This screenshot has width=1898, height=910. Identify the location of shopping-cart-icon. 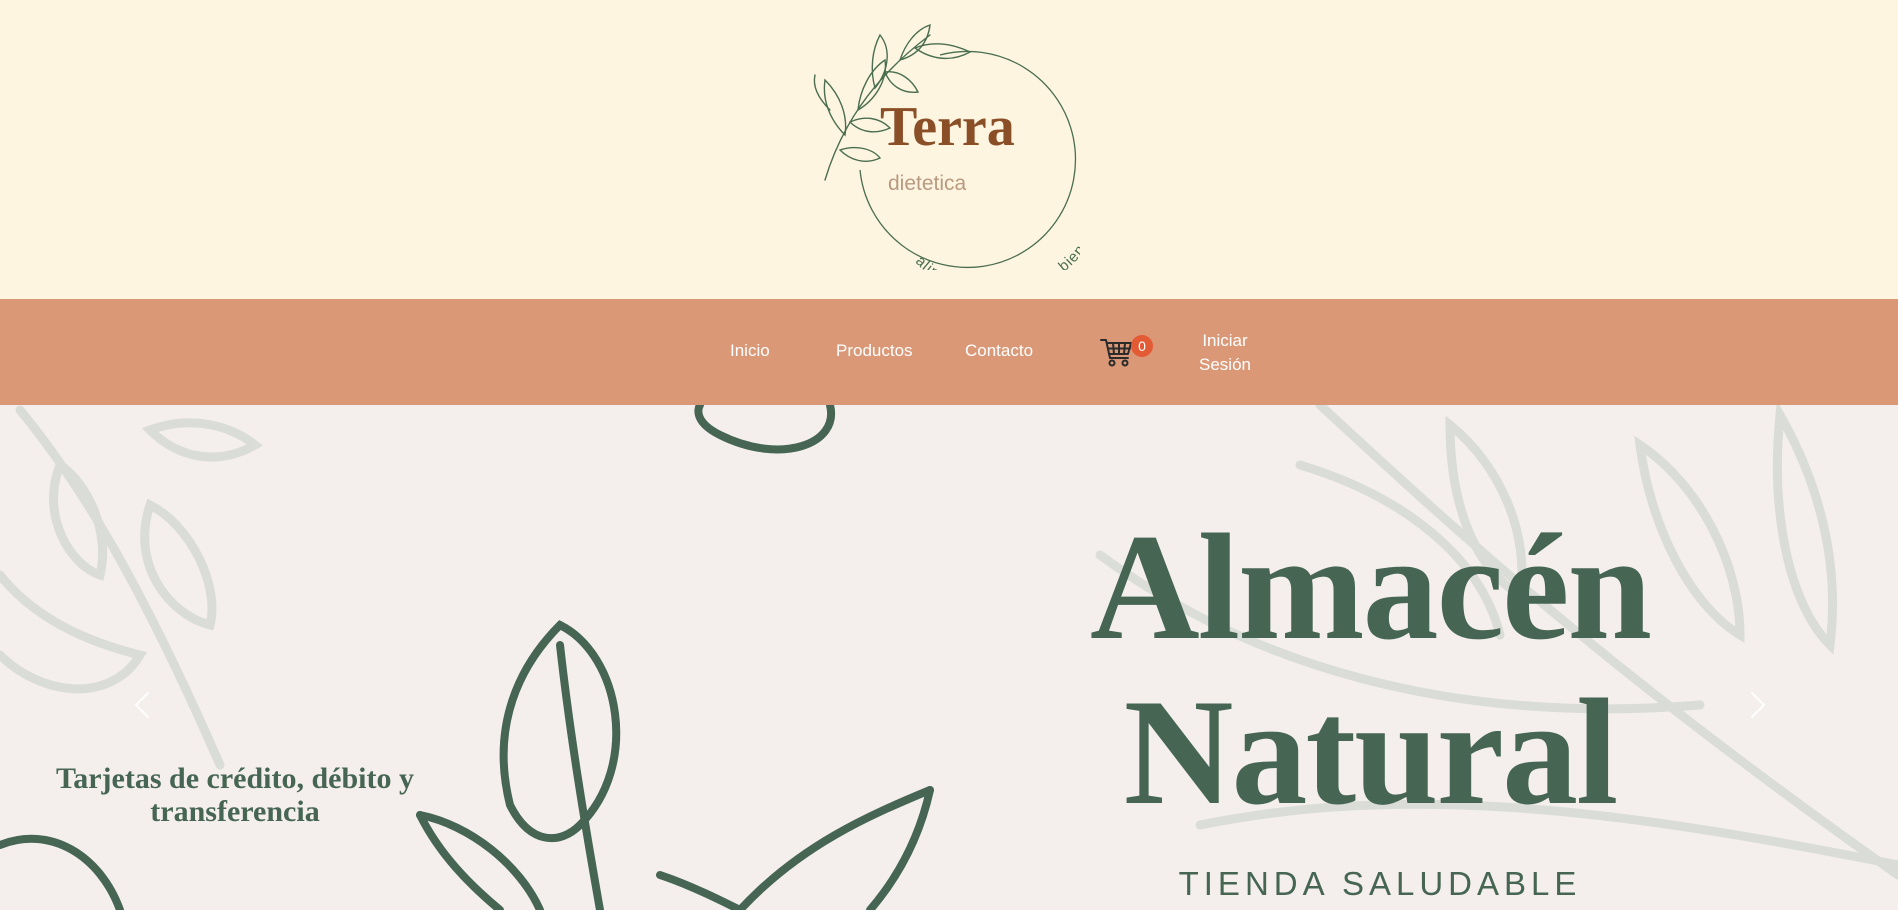
(1117, 351).